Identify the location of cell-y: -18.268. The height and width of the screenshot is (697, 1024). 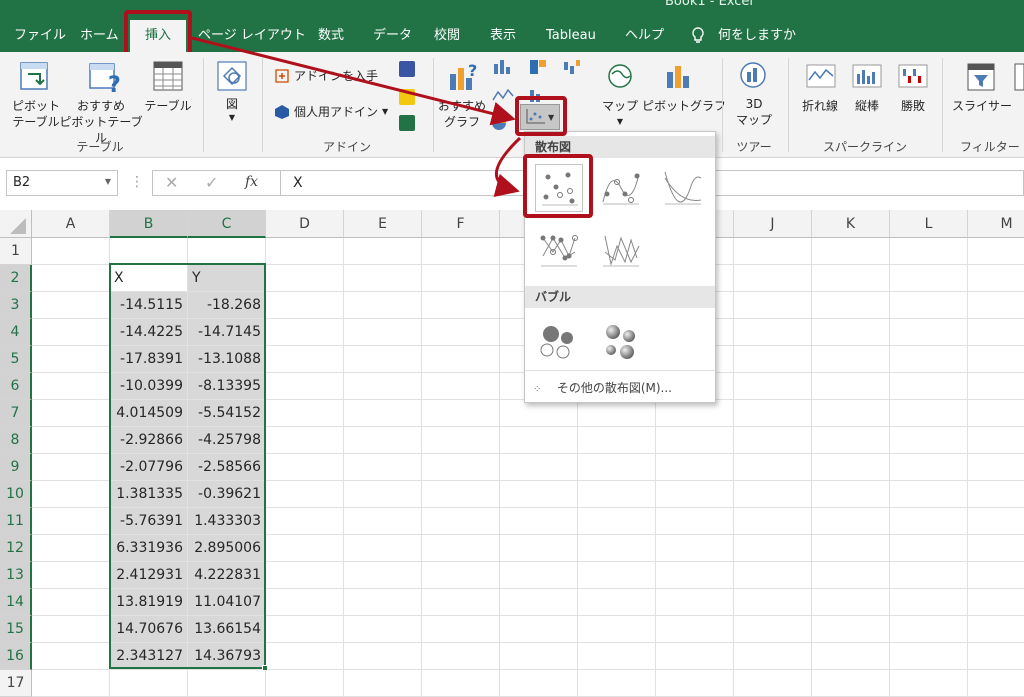
(227, 305).